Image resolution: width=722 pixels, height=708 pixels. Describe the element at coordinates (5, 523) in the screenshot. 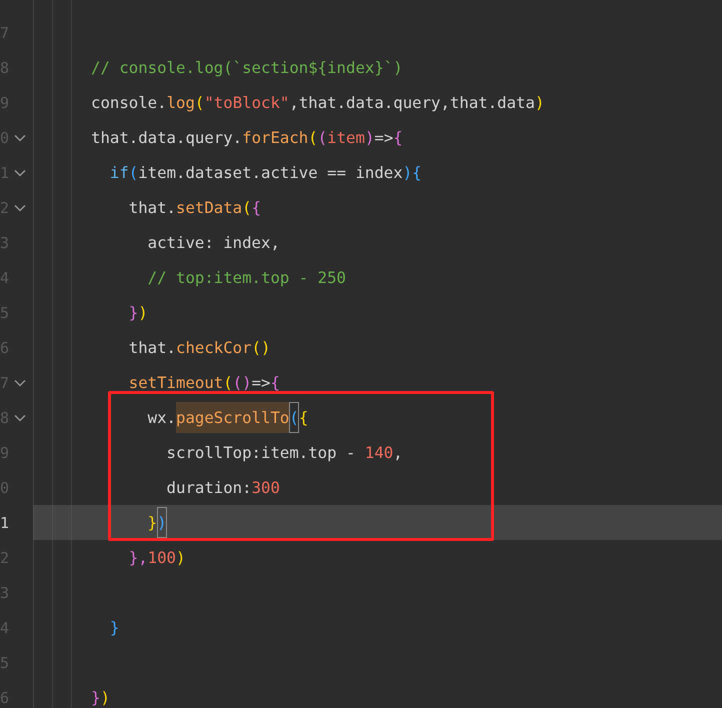

I see `line-number: 1` at that location.